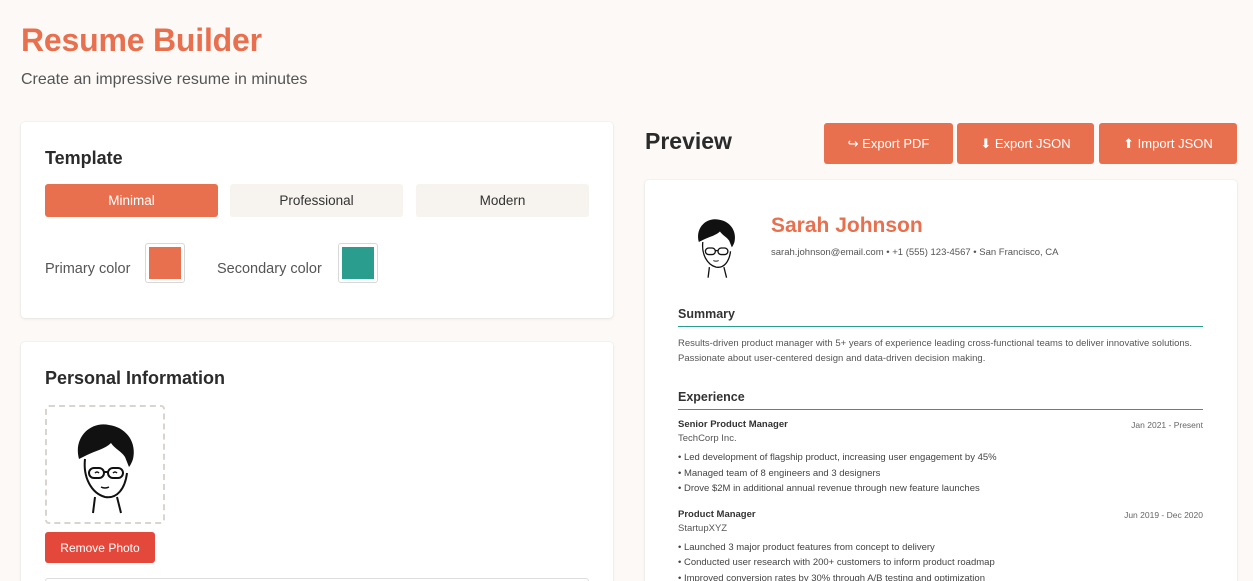  What do you see at coordinates (1168, 143) in the screenshot?
I see `import-json-button: ⬆ Import JSON` at bounding box center [1168, 143].